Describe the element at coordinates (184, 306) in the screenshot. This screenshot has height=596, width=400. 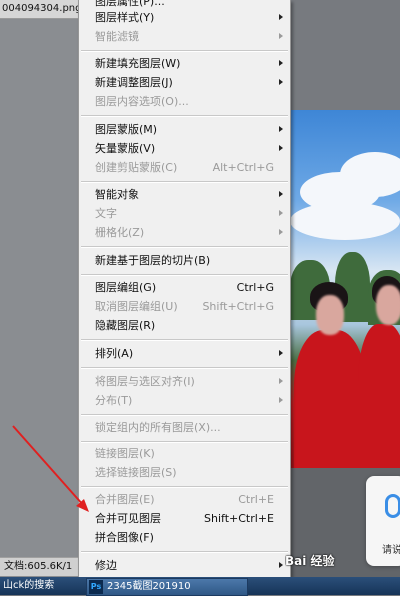
I see `menu-item-ungroup-layers: 取消图层编组(U) Shift+Ctrl+G` at that location.